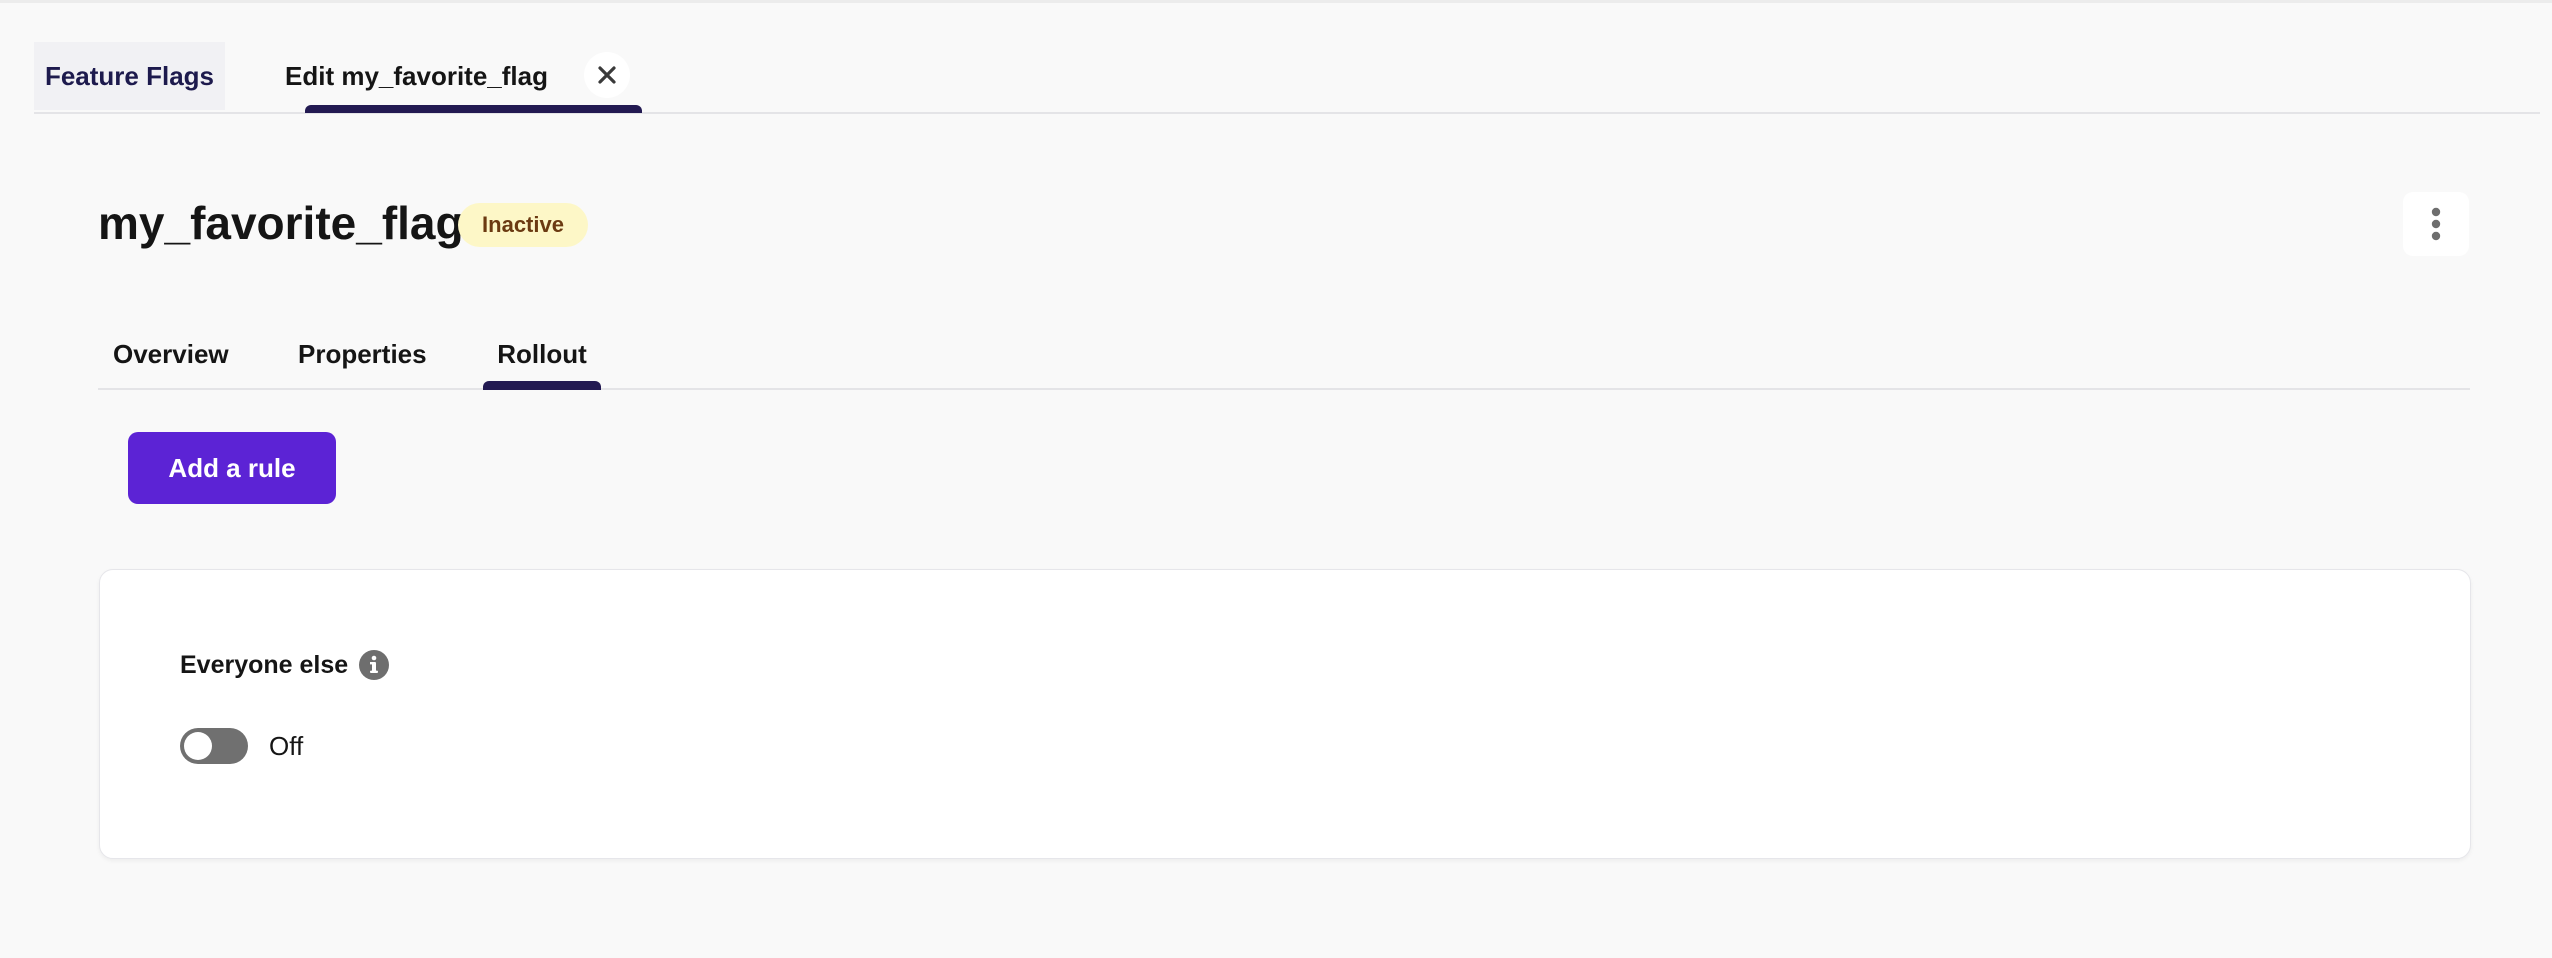  What do you see at coordinates (232, 468) in the screenshot?
I see `add-rule-button: Add a rule` at bounding box center [232, 468].